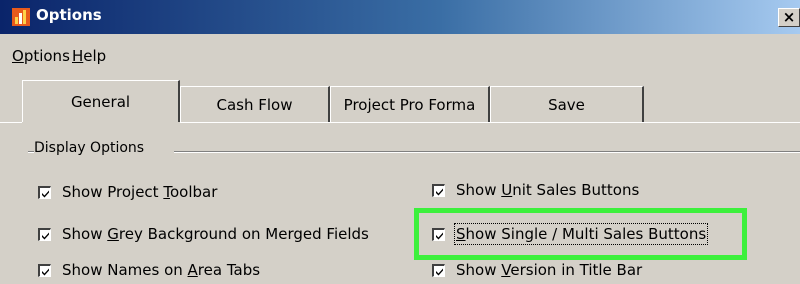 This screenshot has width=800, height=284. I want to click on checkbox-show-names-on-area-tabs, so click(44, 270).